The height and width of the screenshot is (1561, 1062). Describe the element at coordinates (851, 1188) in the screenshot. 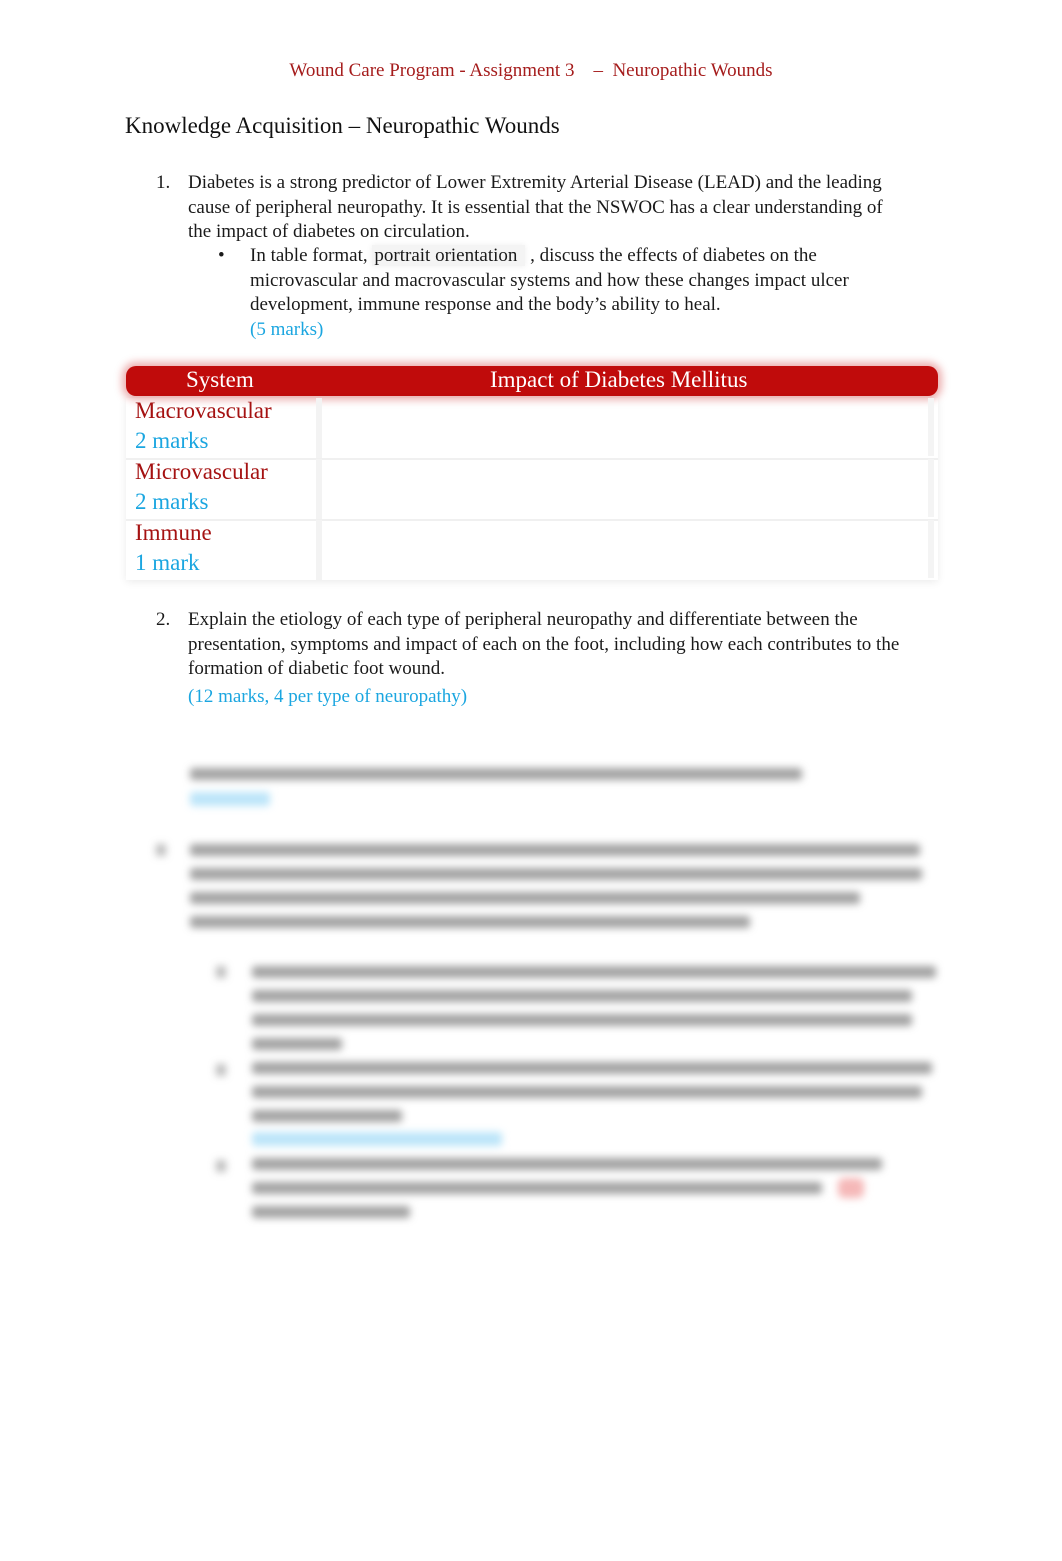

I see `blurred-highlight` at that location.